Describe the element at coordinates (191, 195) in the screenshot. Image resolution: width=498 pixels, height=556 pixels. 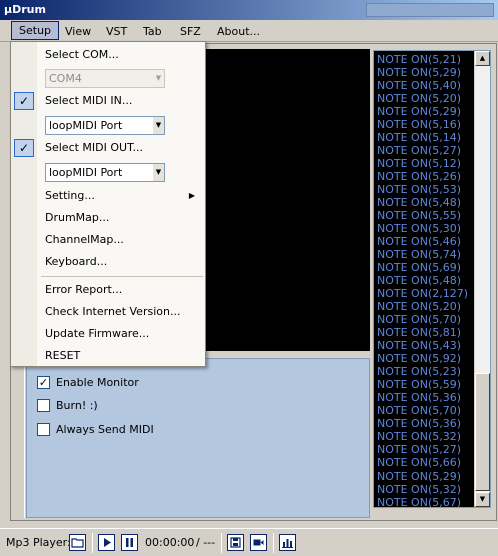
I see `submenu-arrow-icon: ▶` at that location.